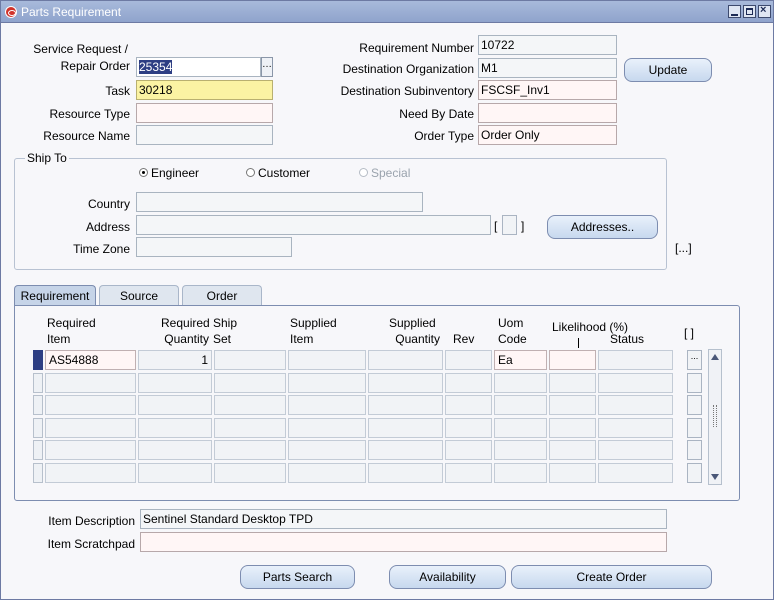 The height and width of the screenshot is (600, 774). I want to click on addresses-button: Addresses.., so click(602, 227).